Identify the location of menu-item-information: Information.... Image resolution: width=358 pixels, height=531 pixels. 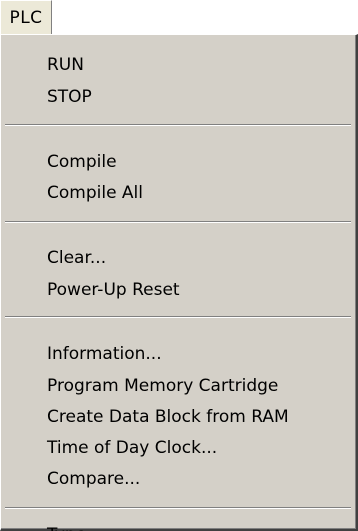
(104, 354).